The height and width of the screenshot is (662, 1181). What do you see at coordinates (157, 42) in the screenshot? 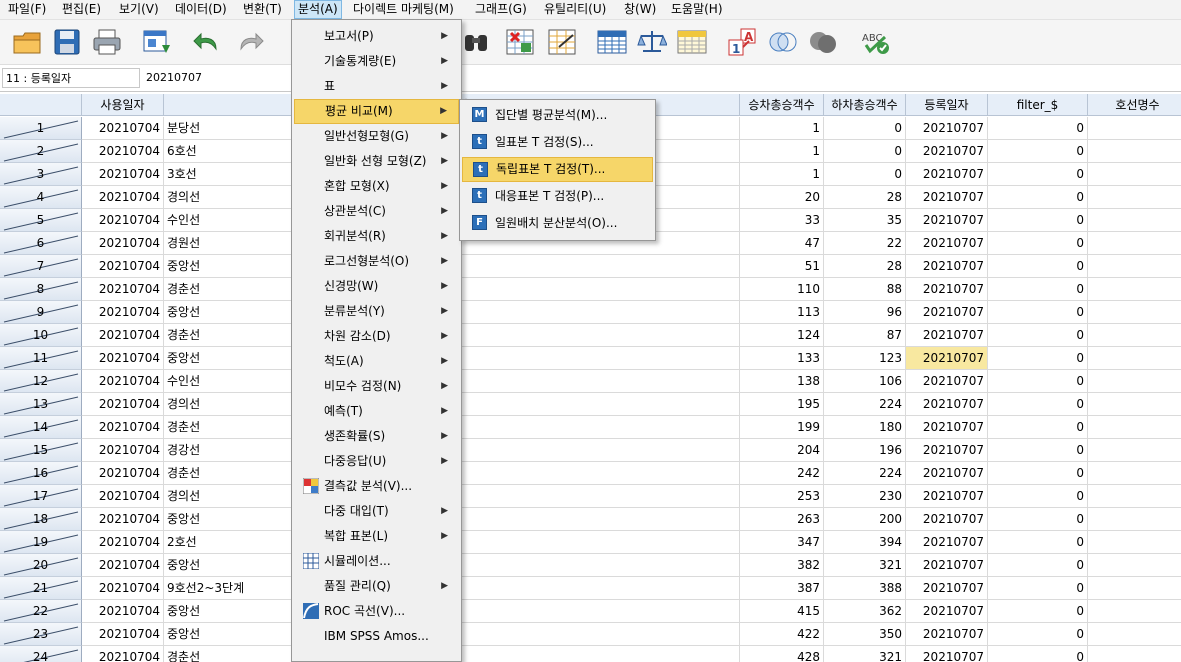
I see `dialog-recall-icon` at bounding box center [157, 42].